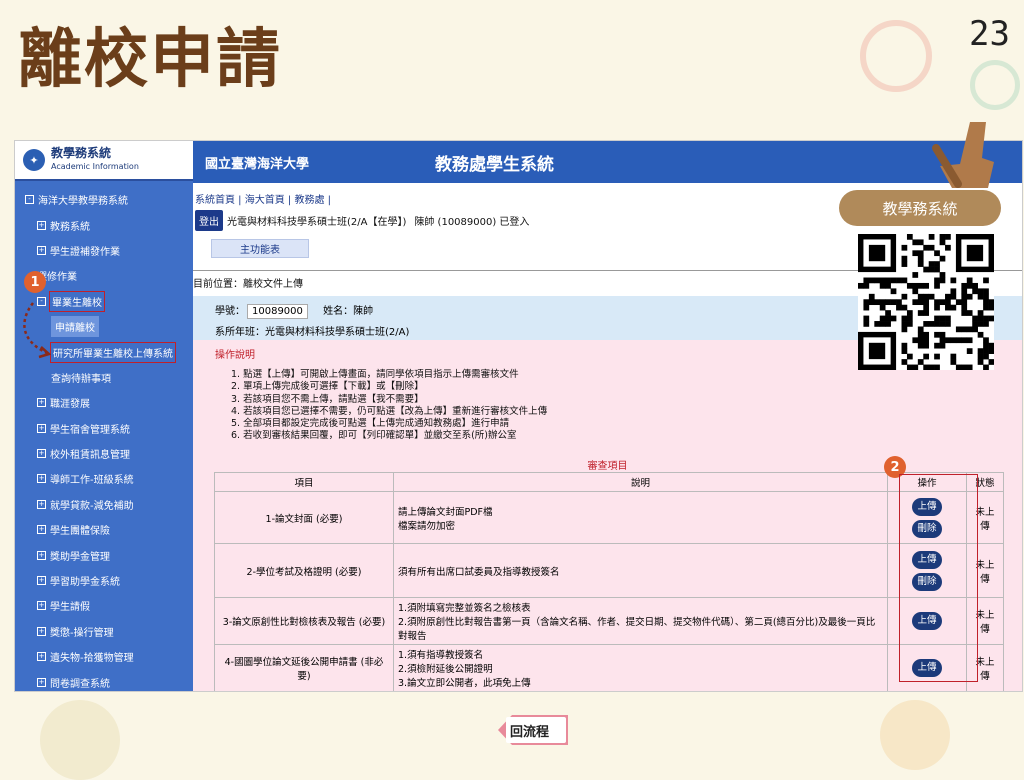 This screenshot has width=1024, height=780. What do you see at coordinates (304, 482) in the screenshot?
I see `col-item: 項目` at bounding box center [304, 482].